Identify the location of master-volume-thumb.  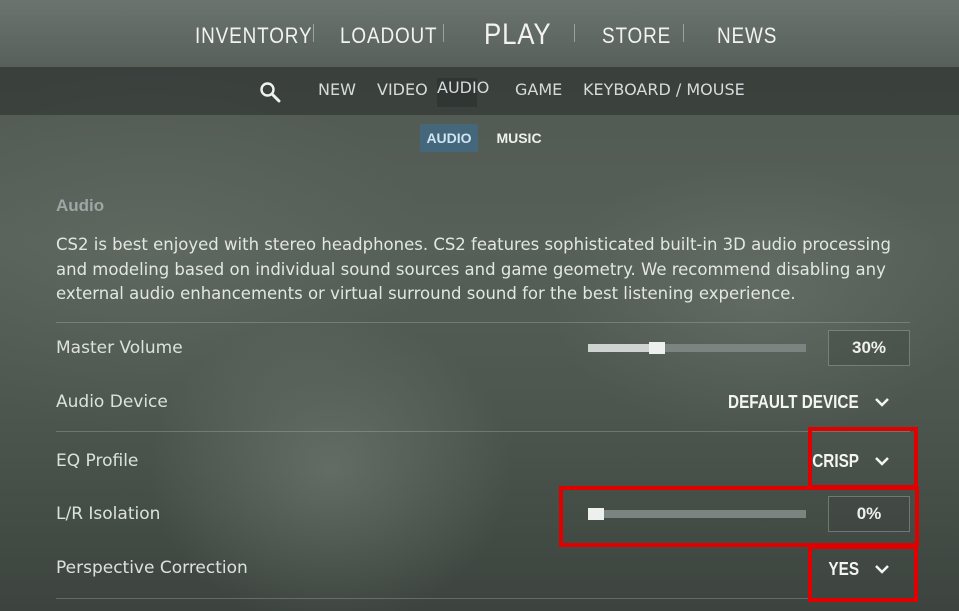
(657, 348).